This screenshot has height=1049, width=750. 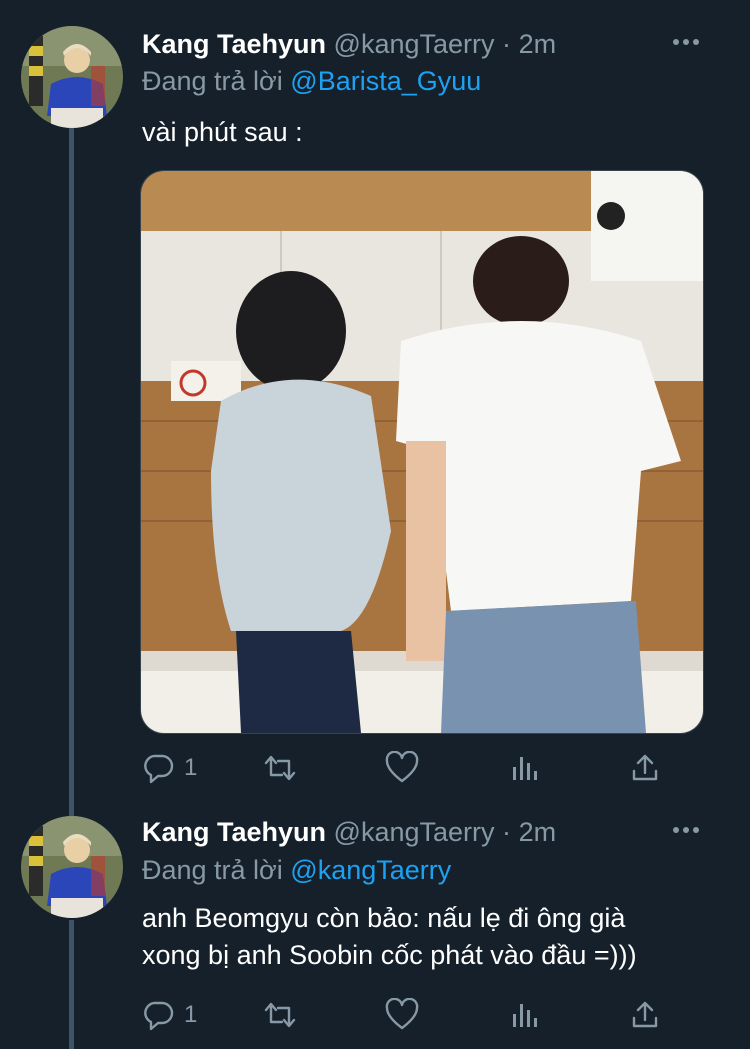 I want to click on tweet-text: vài phút sau :, so click(x=222, y=132).